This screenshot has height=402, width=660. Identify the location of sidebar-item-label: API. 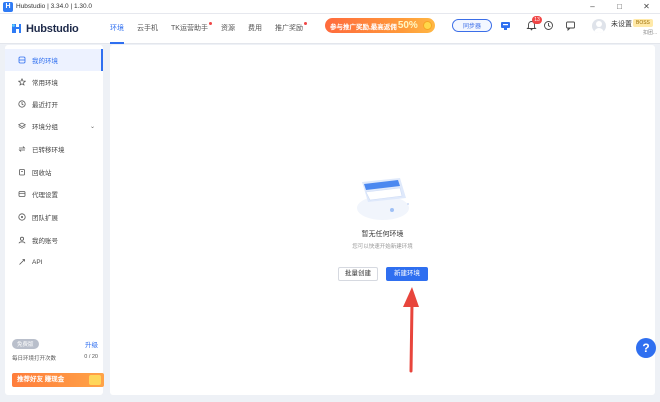
(37, 262).